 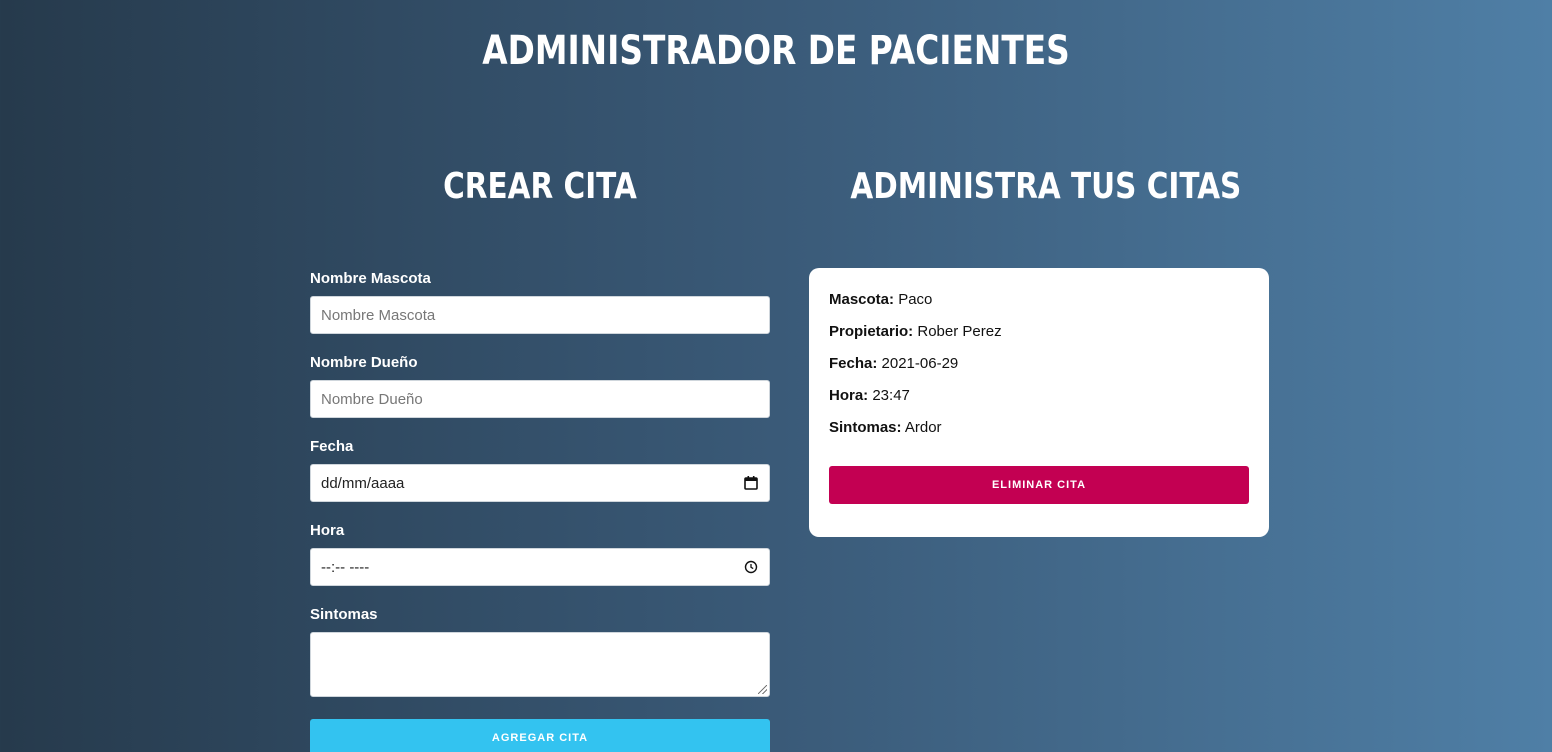 I want to click on owner-name-field-group: Nombre Dueño Nombre Dueño, so click(x=540, y=386).